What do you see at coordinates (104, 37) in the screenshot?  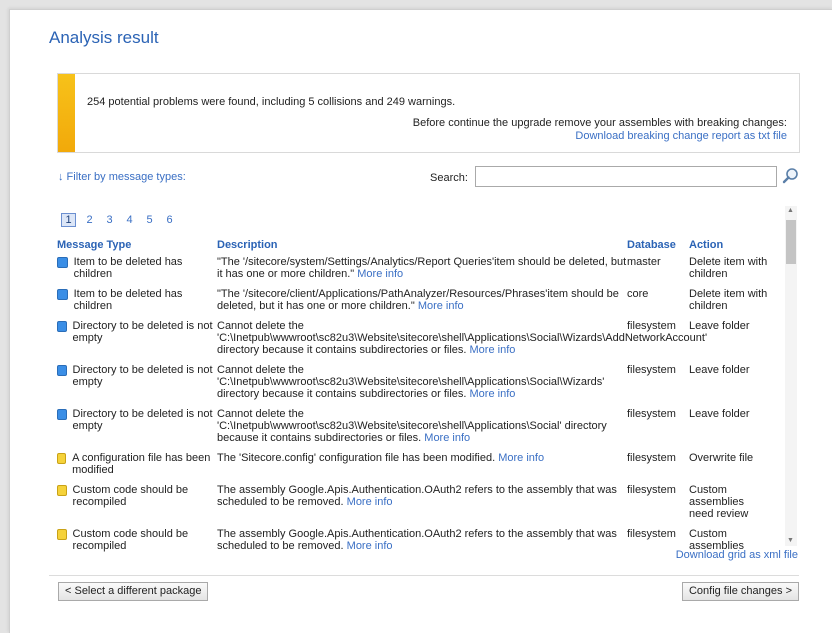 I see `page-title: Analysis result` at bounding box center [104, 37].